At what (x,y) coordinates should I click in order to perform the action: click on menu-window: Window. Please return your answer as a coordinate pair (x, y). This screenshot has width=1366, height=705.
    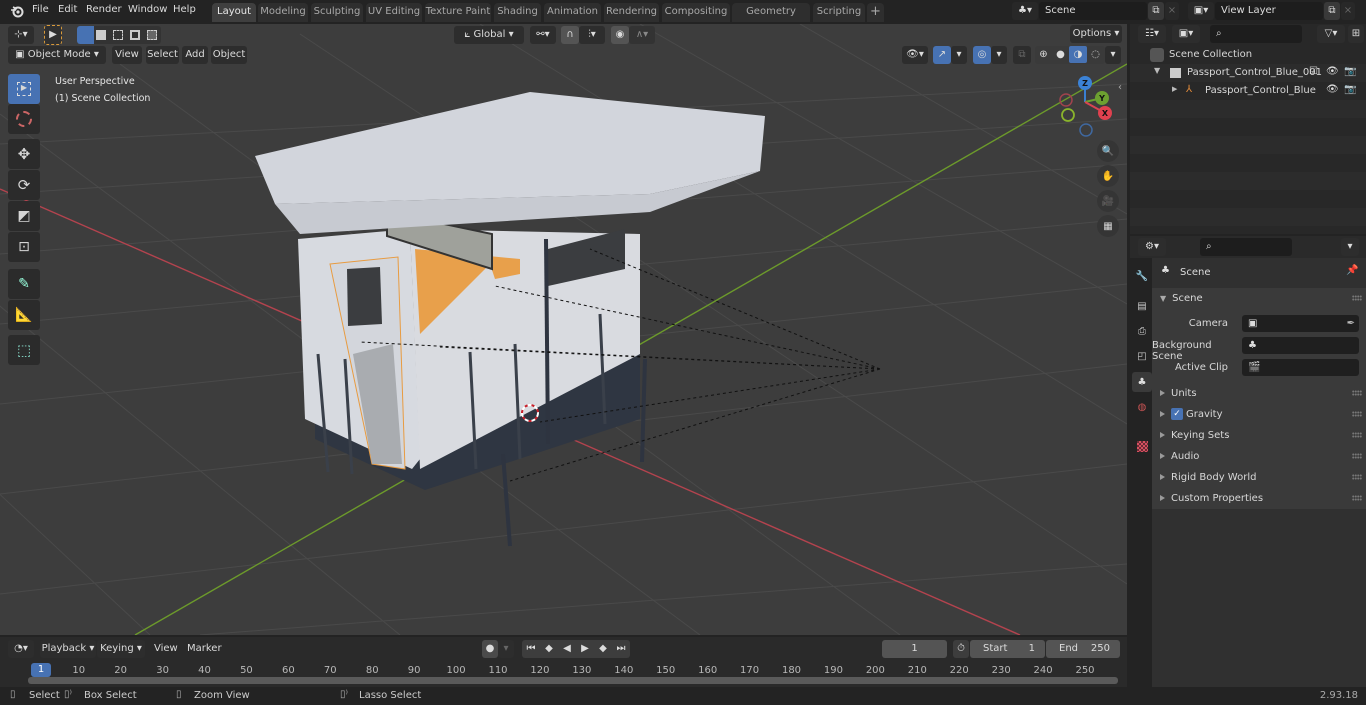
    Looking at the image, I should click on (147, 9).